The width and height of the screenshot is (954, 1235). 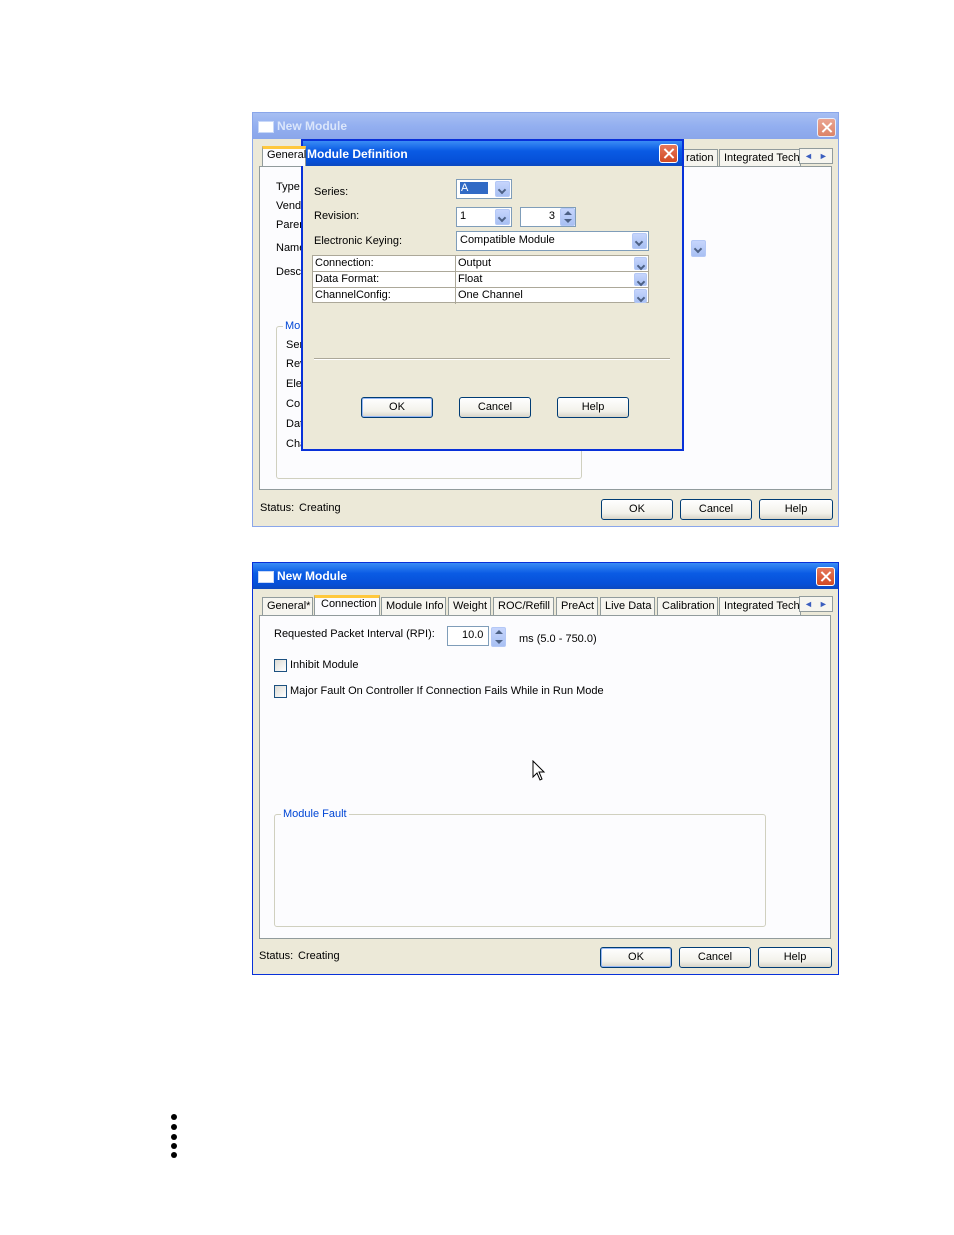 What do you see at coordinates (520, 867) in the screenshot?
I see `module-fault-group: Module Fault` at bounding box center [520, 867].